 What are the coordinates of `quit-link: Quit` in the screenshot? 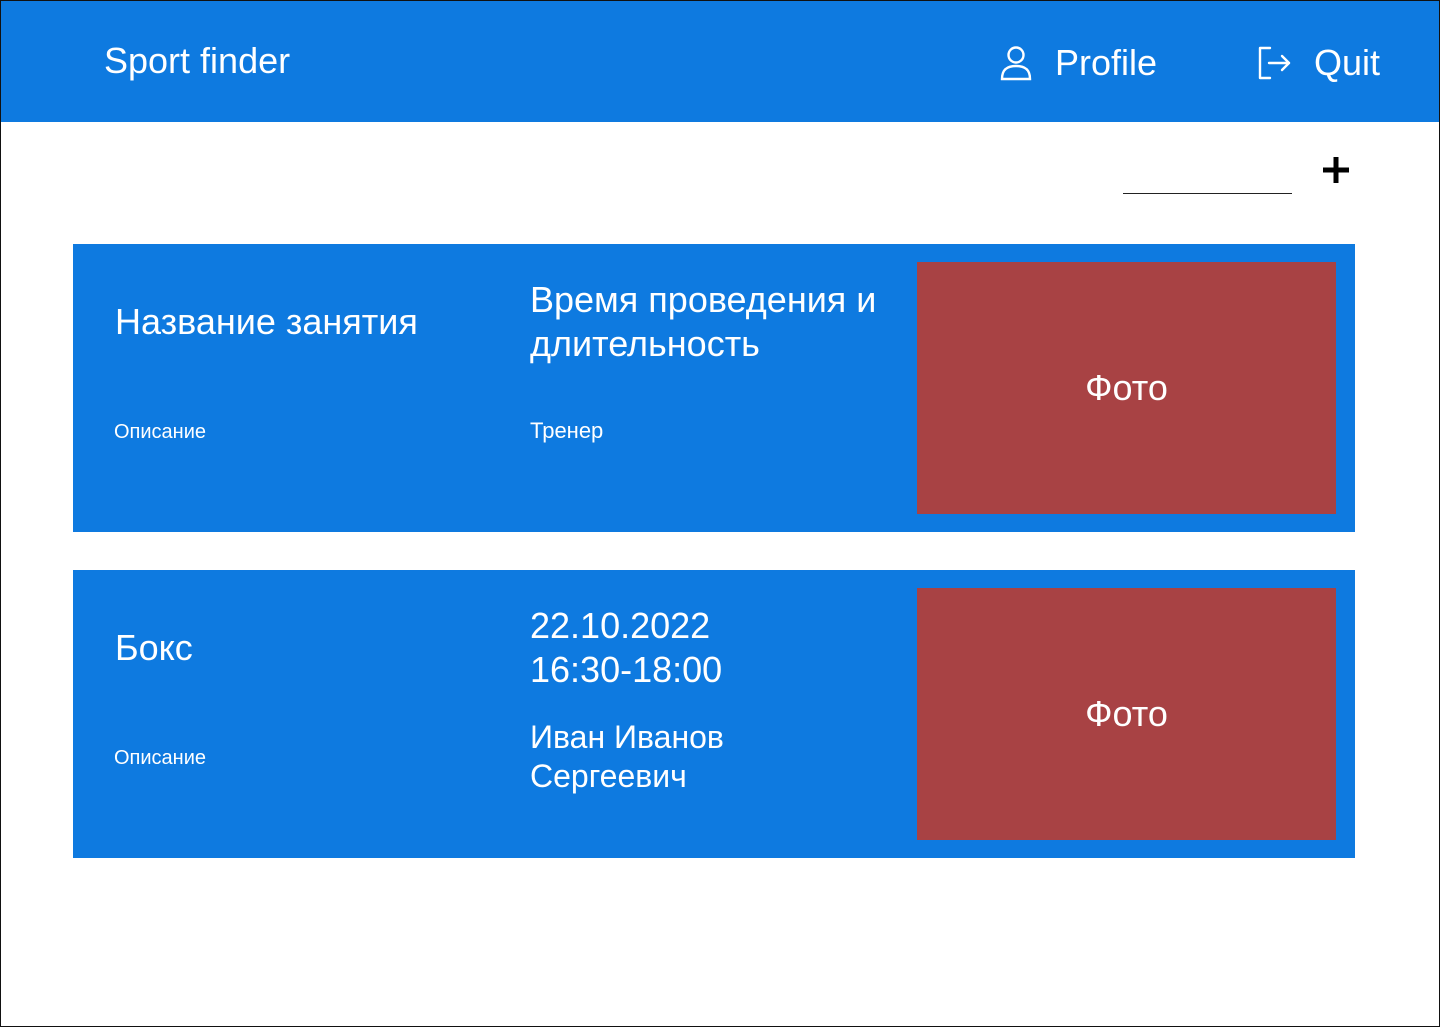 It's located at (1318, 63).